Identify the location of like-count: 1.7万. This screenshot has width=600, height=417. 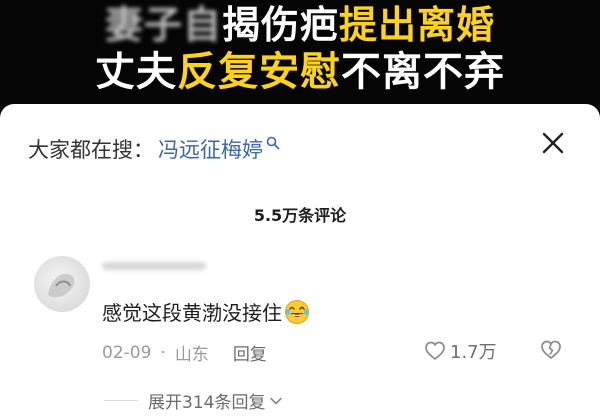
(473, 352).